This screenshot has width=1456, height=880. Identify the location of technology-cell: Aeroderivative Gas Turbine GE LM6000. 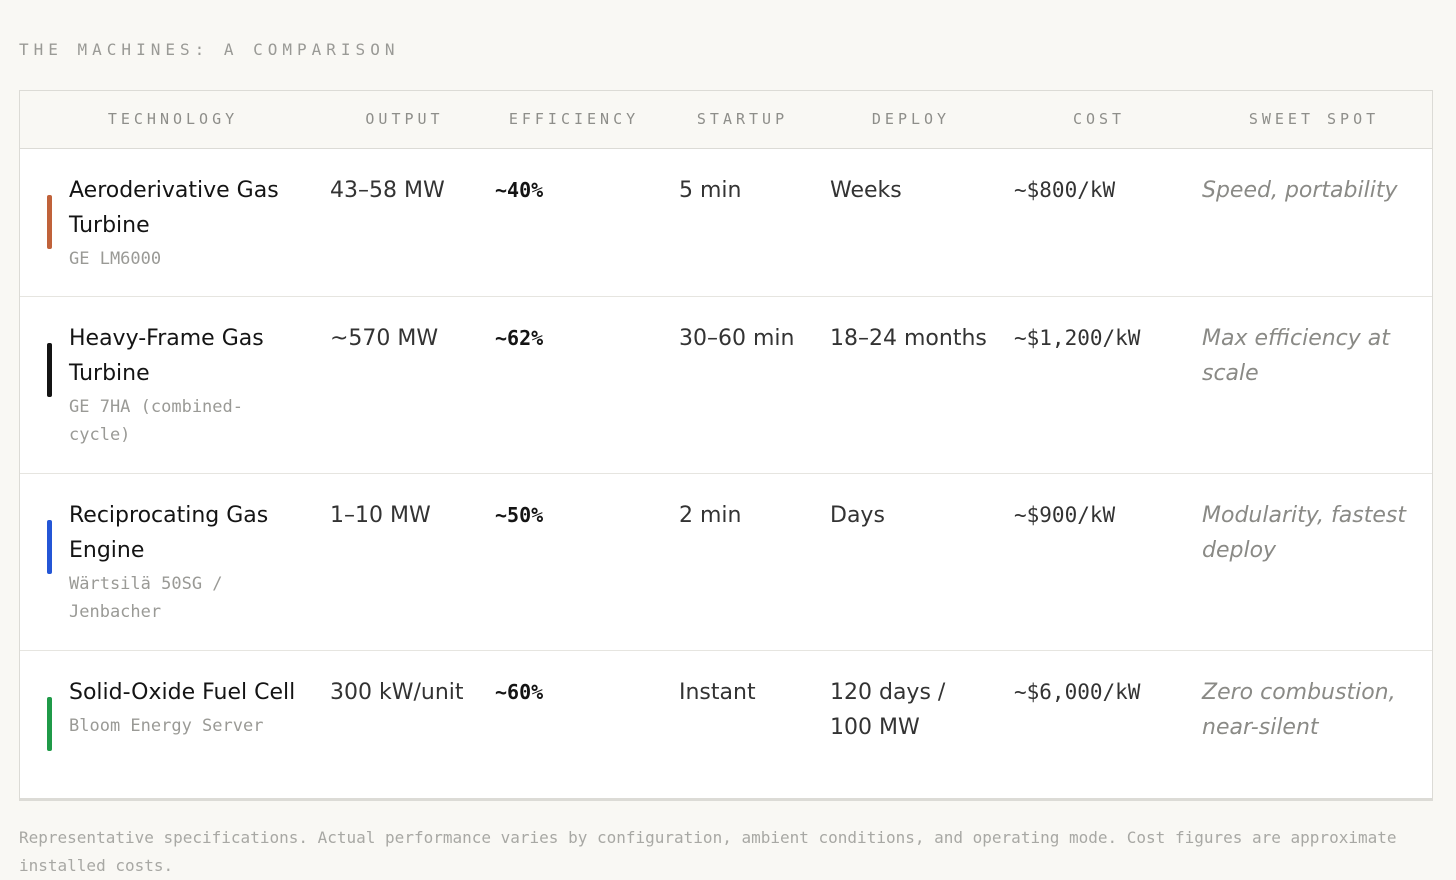
(173, 222).